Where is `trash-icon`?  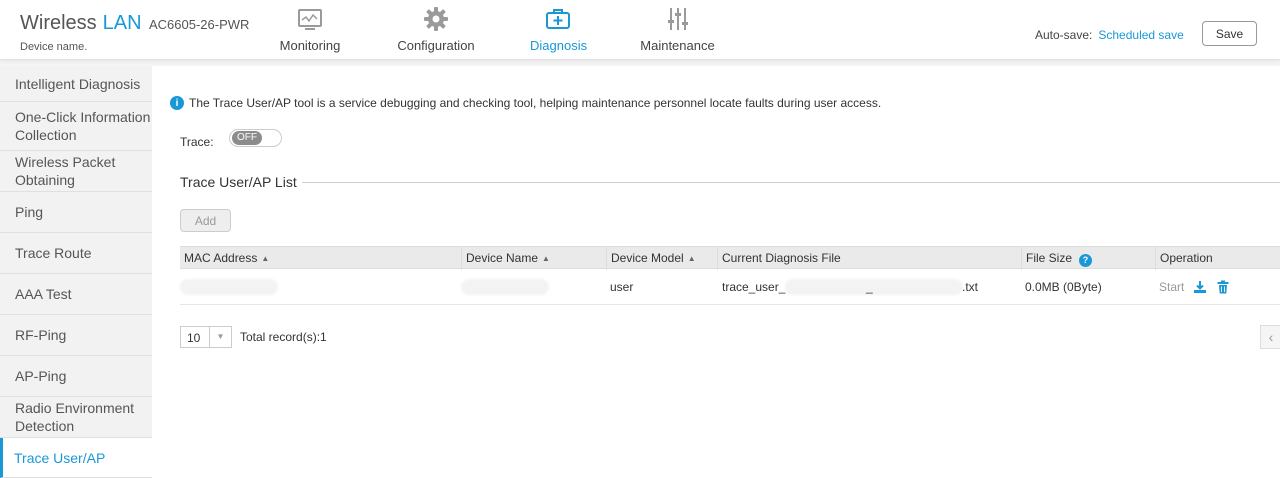
trash-icon is located at coordinates (1223, 287).